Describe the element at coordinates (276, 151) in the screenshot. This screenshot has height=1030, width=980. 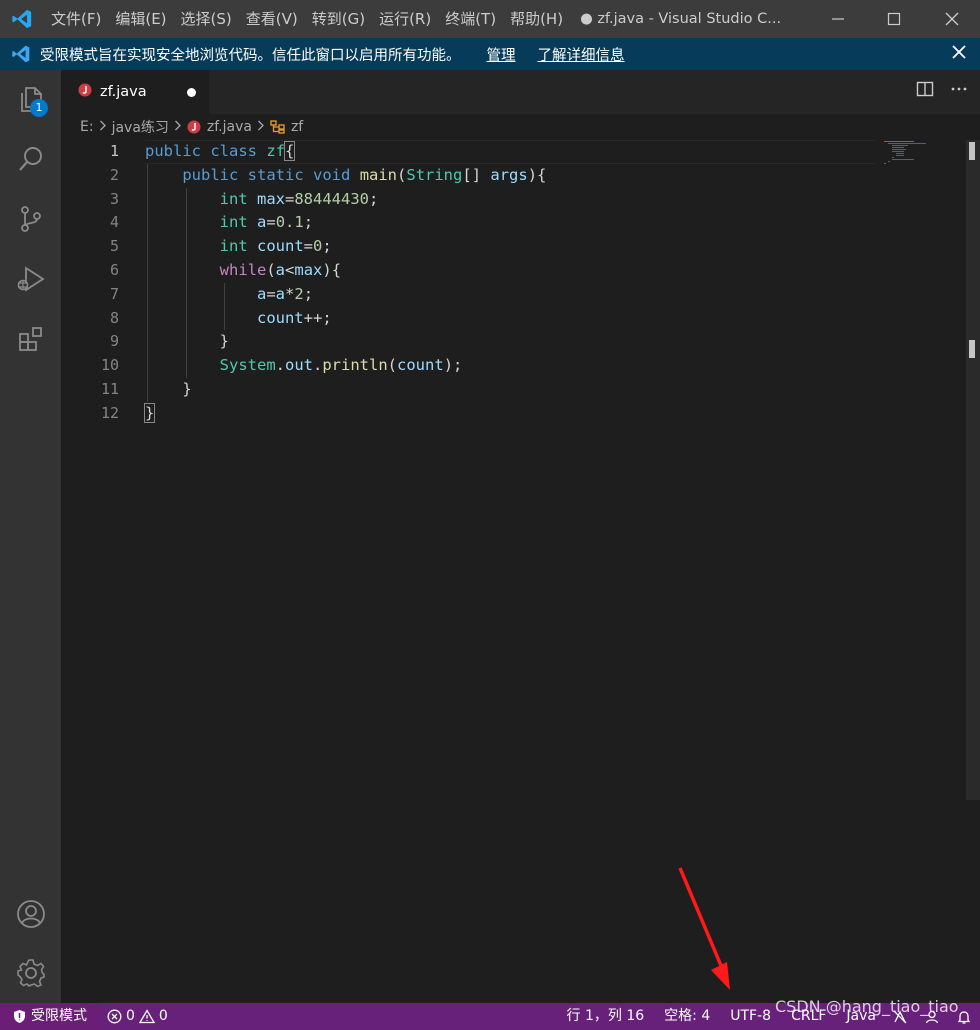
I see `code-token: zf` at that location.